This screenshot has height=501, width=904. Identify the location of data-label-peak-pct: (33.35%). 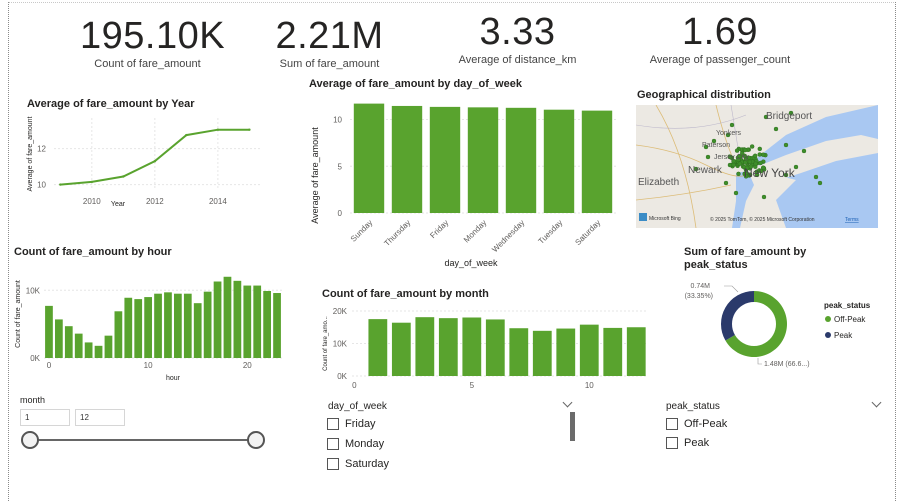
(699, 296).